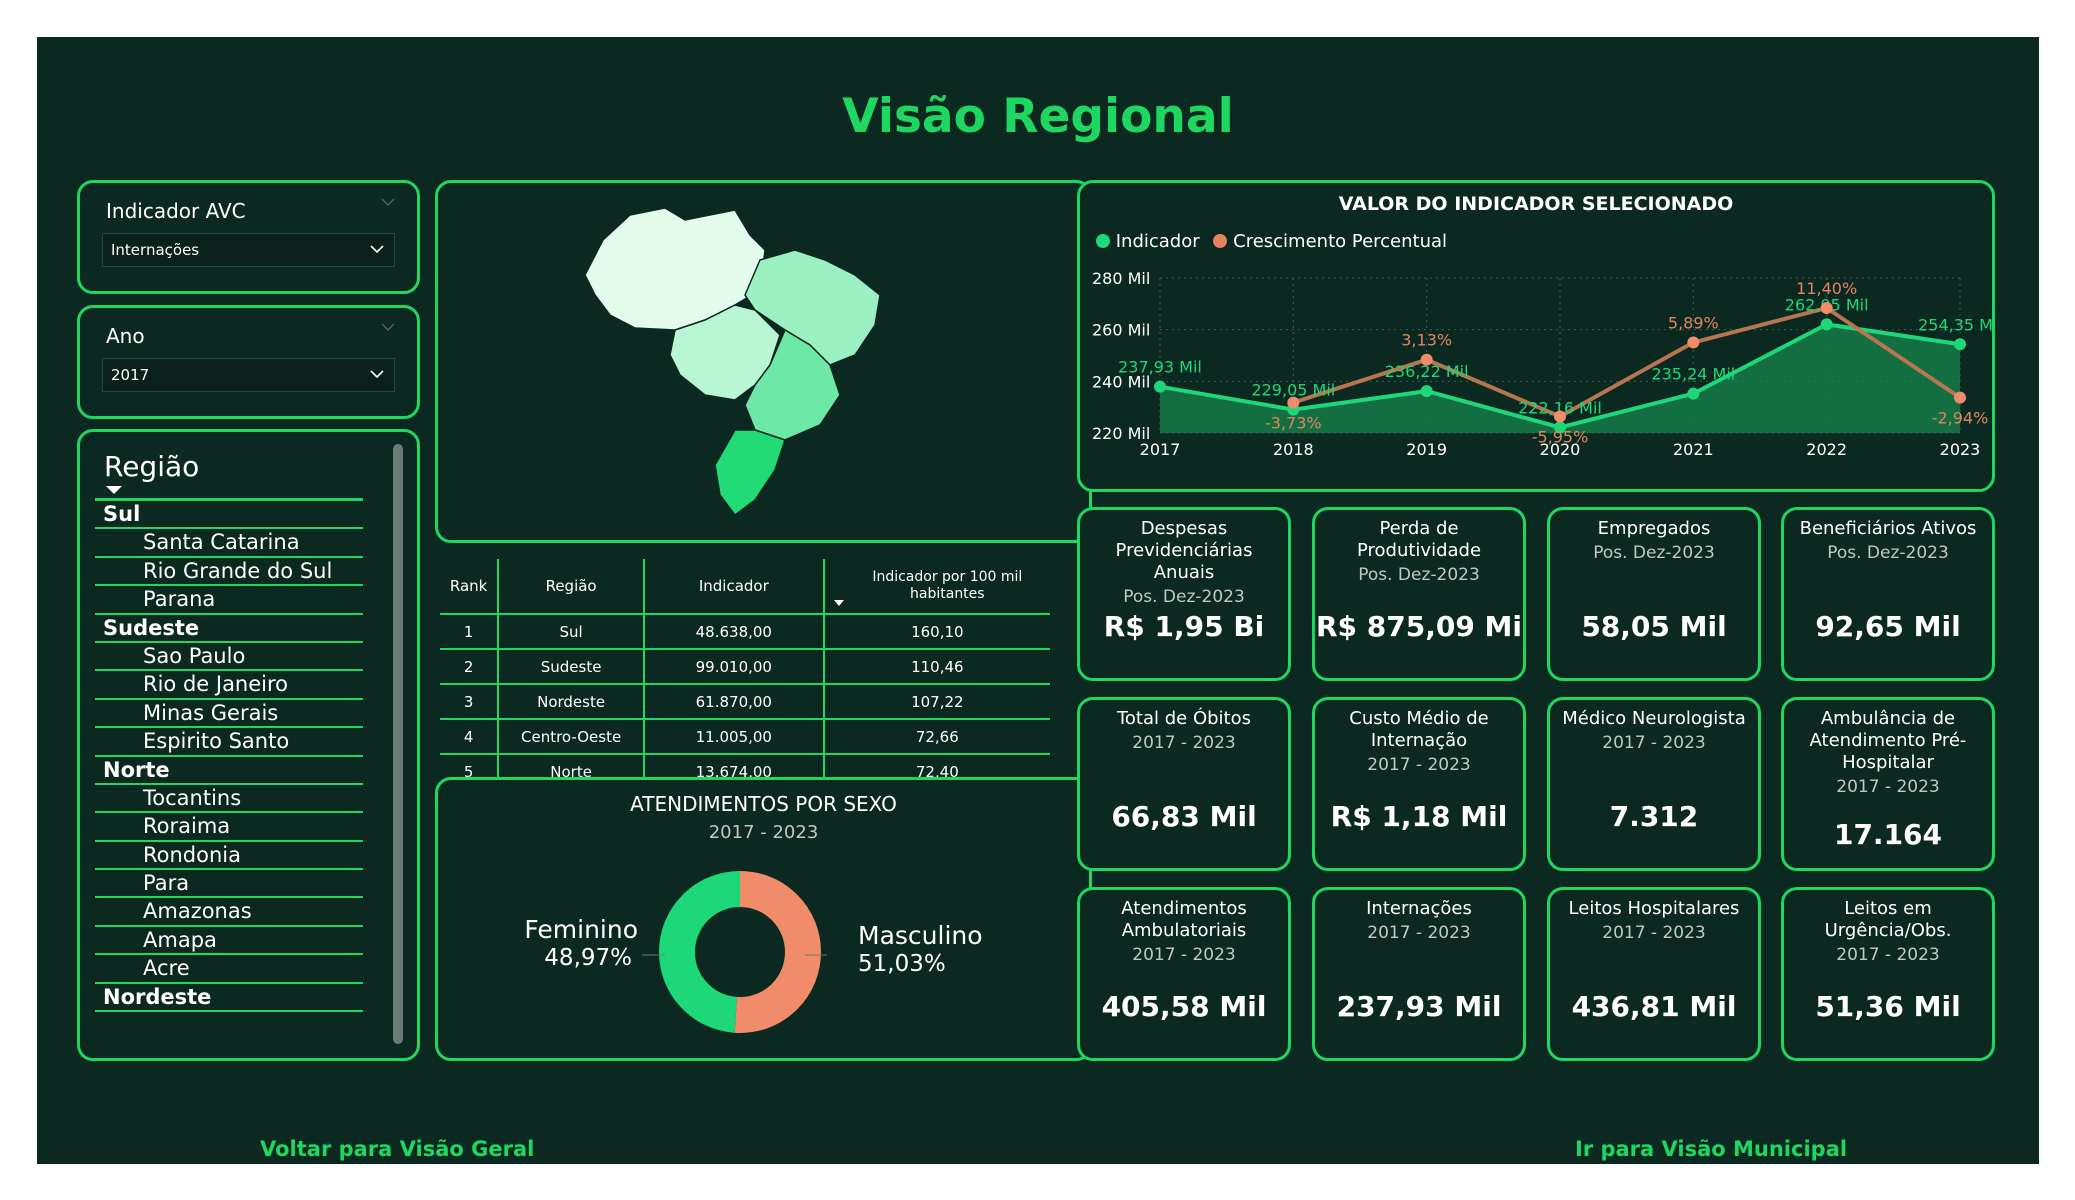  Describe the element at coordinates (1888, 626) in the screenshot. I see `kpi-value: 92,65 Mil` at that location.